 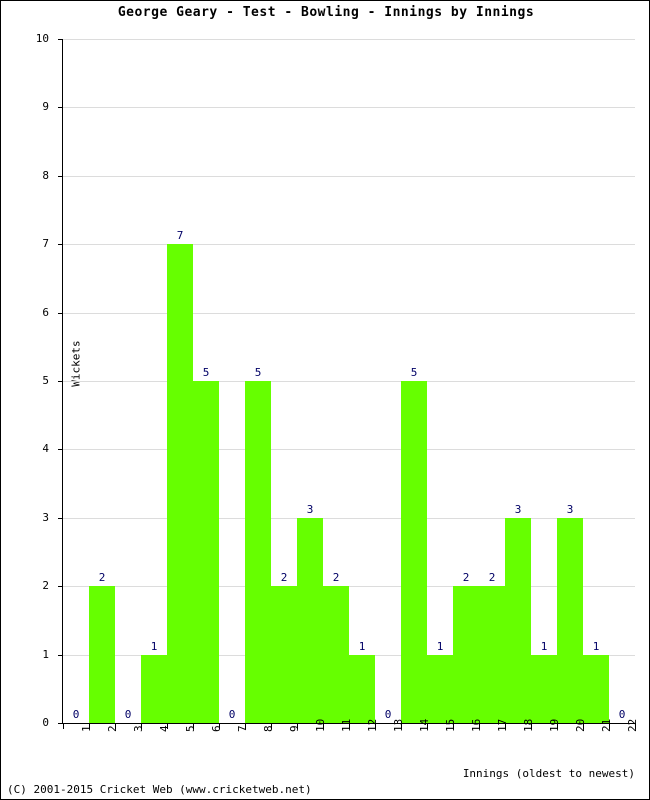 What do you see at coordinates (632, 725) in the screenshot?
I see `x-tick-label: 22` at bounding box center [632, 725].